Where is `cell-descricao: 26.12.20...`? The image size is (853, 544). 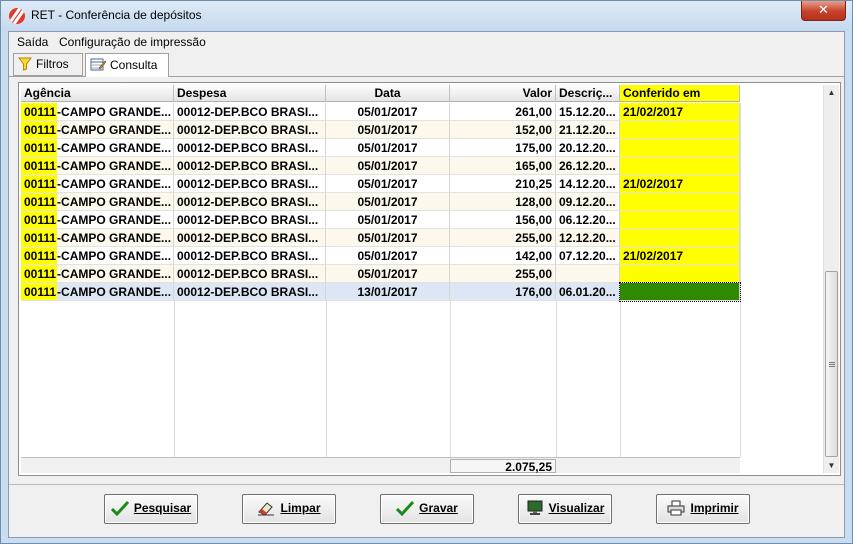
cell-descricao: 26.12.20... is located at coordinates (588, 166).